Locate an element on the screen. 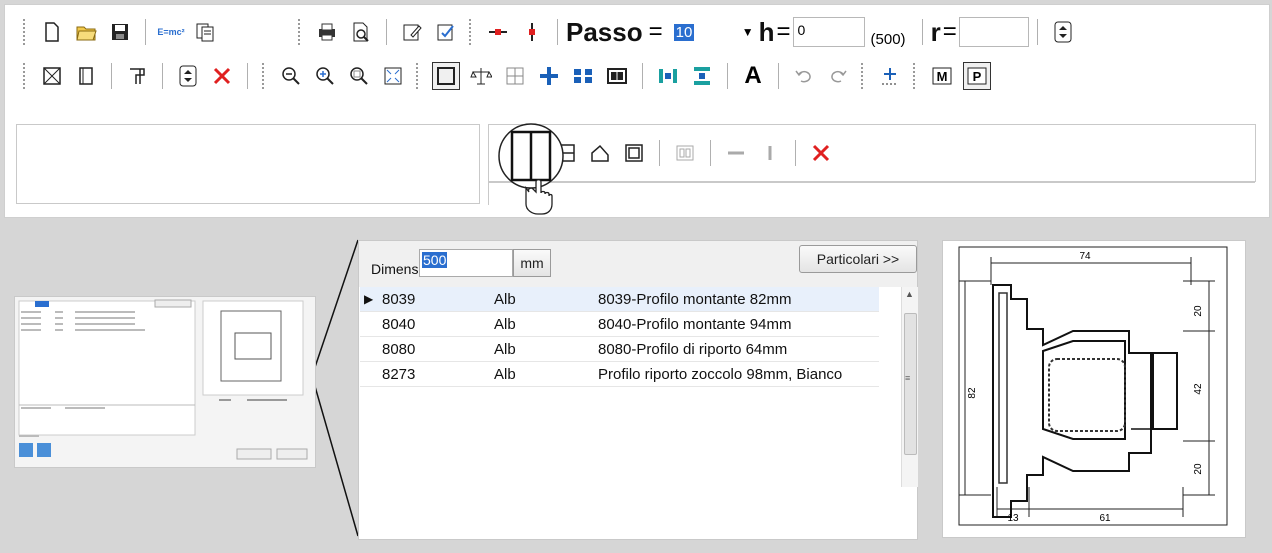 The height and width of the screenshot is (553, 1272). zoom-window-icon is located at coordinates (359, 76).